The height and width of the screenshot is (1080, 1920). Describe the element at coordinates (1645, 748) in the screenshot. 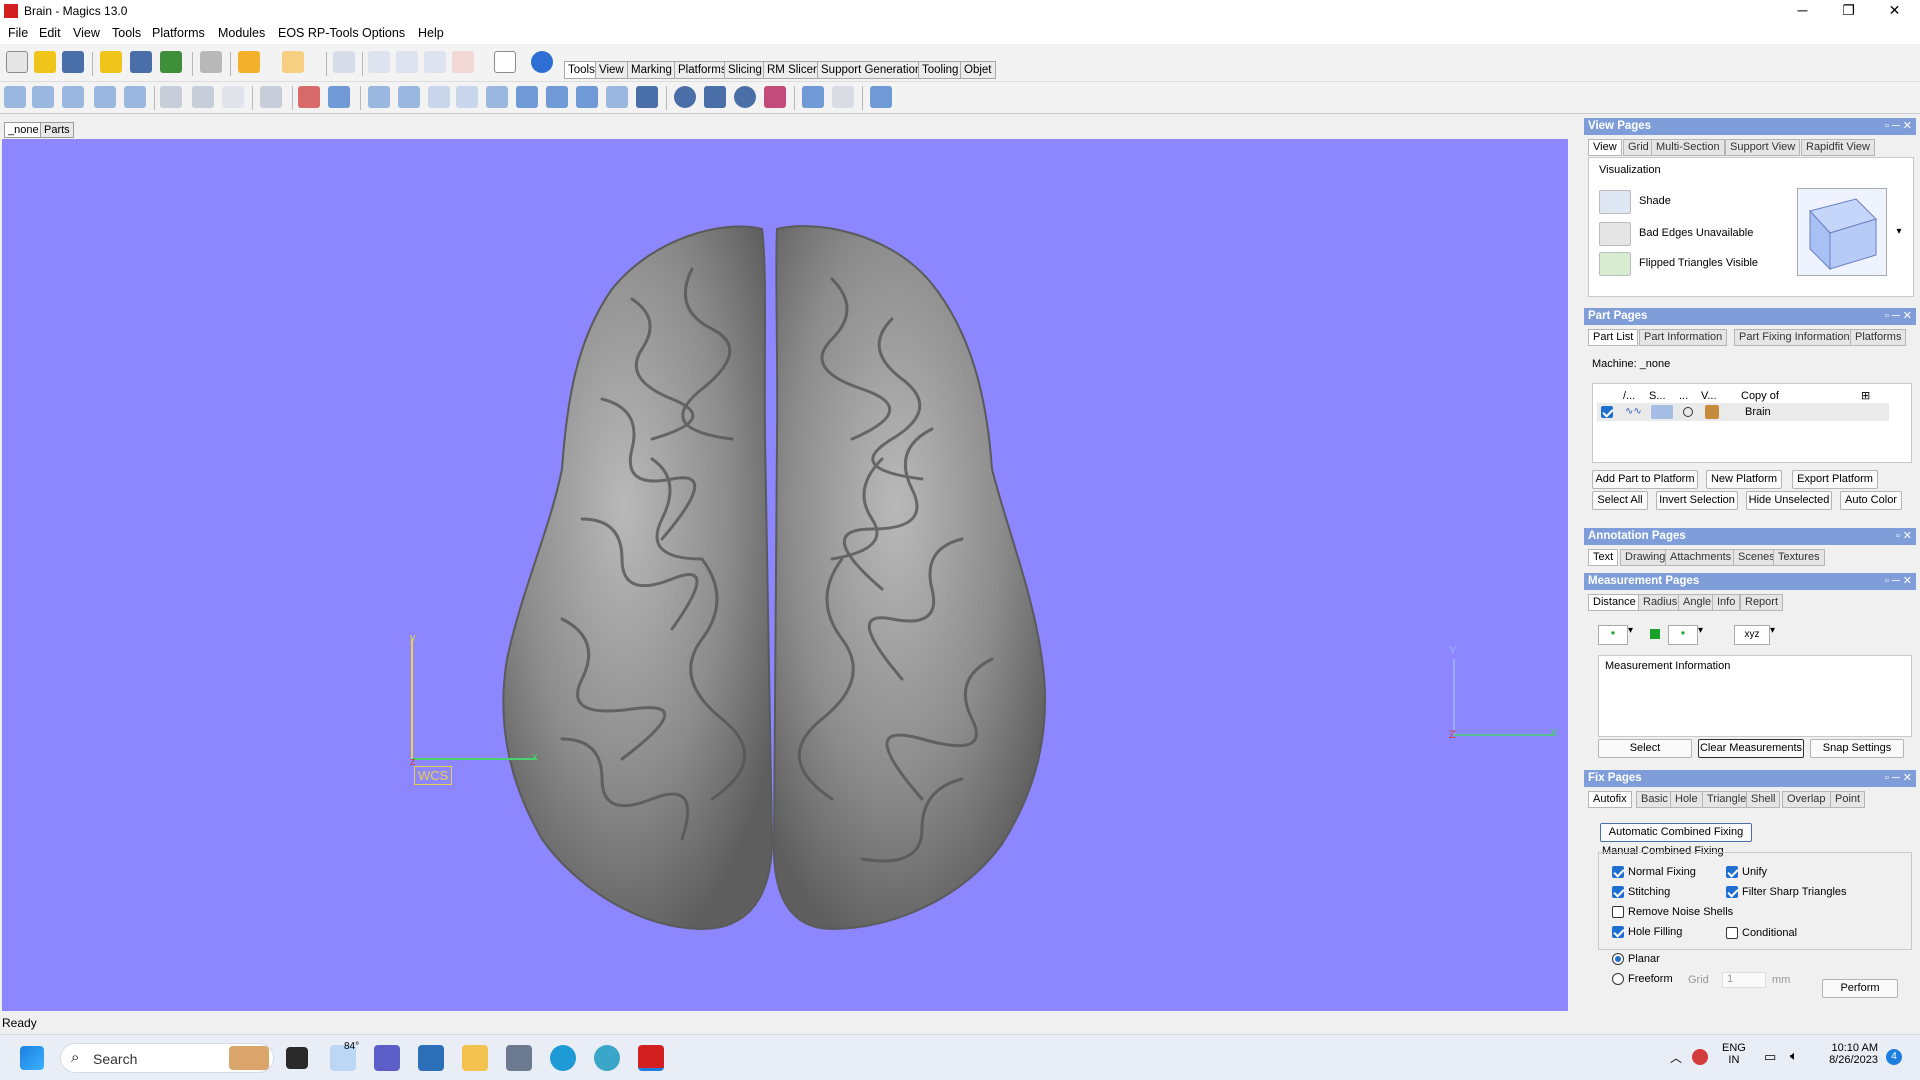

I see `select-button: Select` at that location.